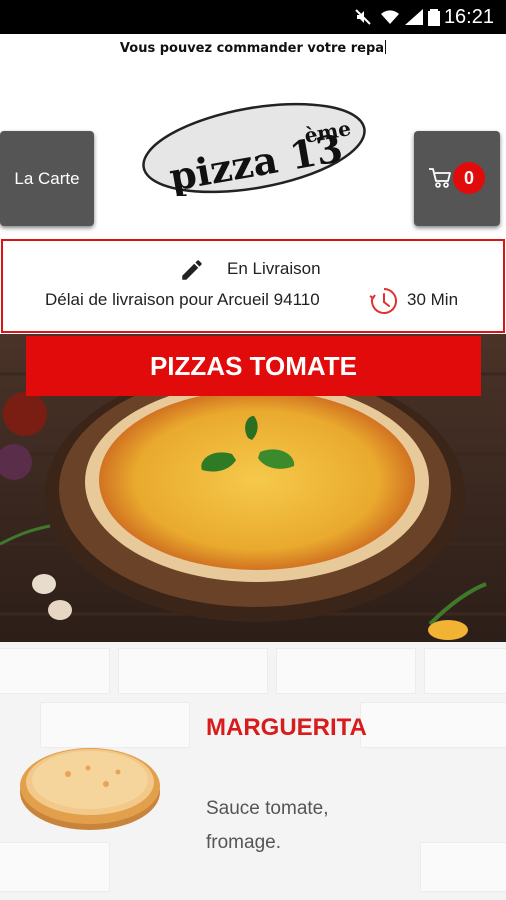 The height and width of the screenshot is (900, 506). I want to click on delivery-mode: En Livraison, so click(274, 268).